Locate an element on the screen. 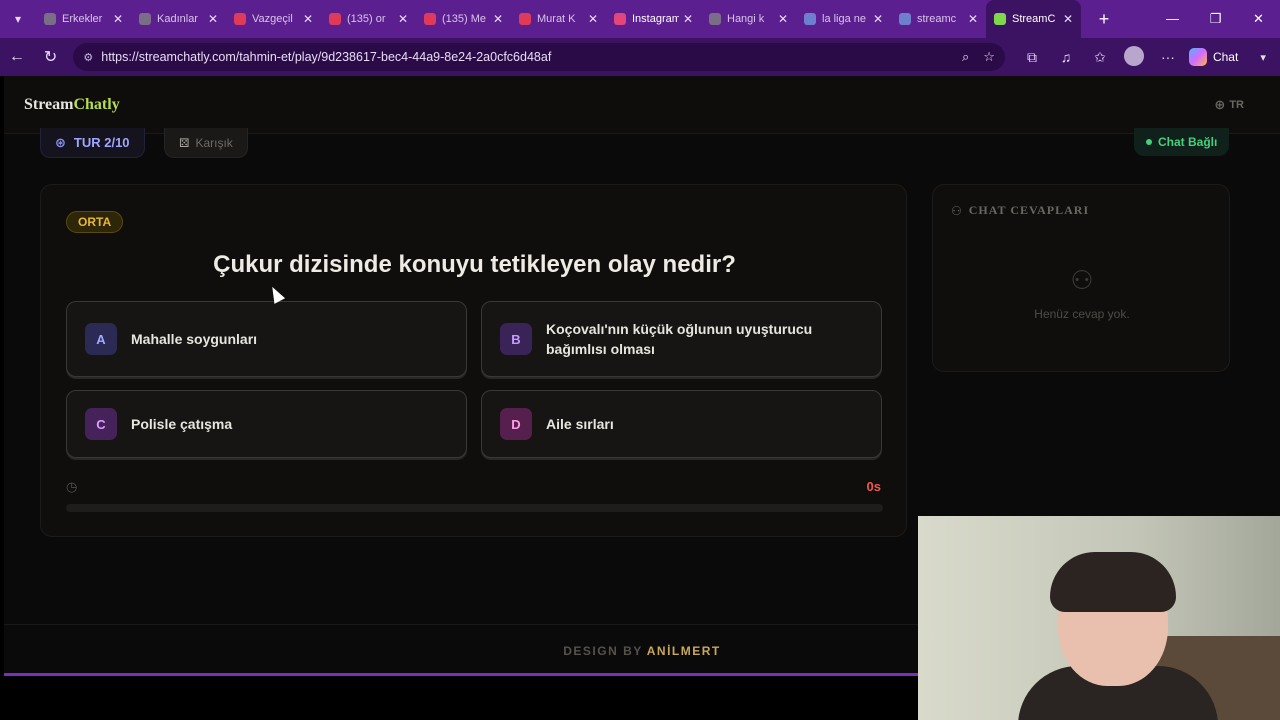 The height and width of the screenshot is (720, 1280). site-logo: StreamChatly is located at coordinates (72, 105).